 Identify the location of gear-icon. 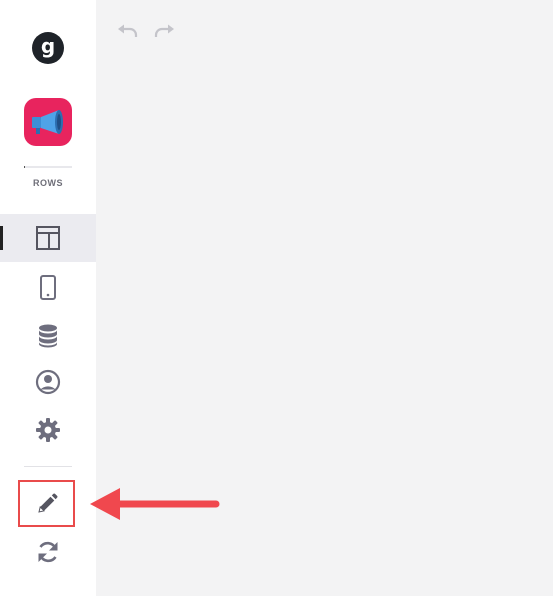
(48, 430).